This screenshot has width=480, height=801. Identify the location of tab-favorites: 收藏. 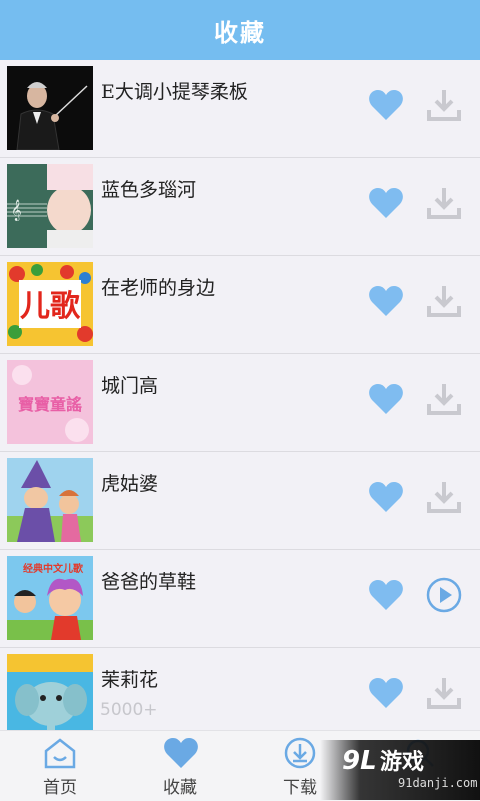
(180, 766).